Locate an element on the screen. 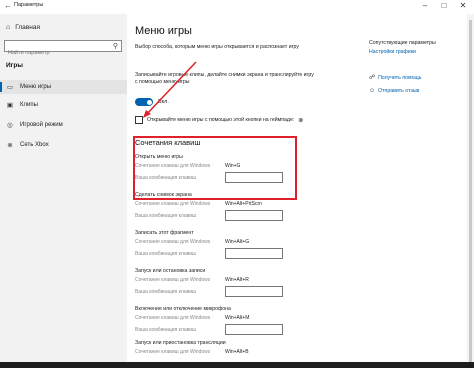 This screenshot has width=474, height=368. shortcut-windows-row: Сочетание клавиш для Windows Win+Alt+B is located at coordinates (225, 352).